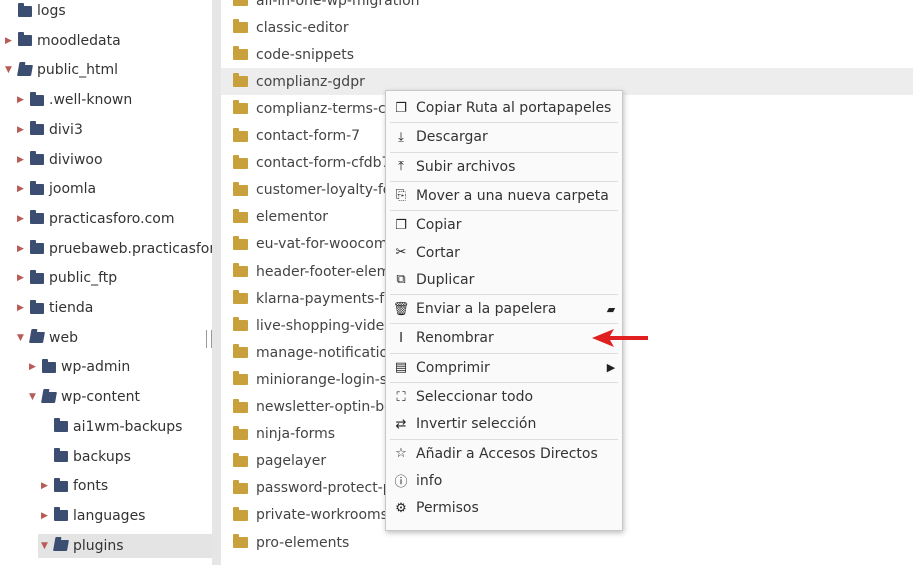 This screenshot has height=565, width=913. What do you see at coordinates (401, 368) in the screenshot?
I see `archive-icon: ▤` at bounding box center [401, 368].